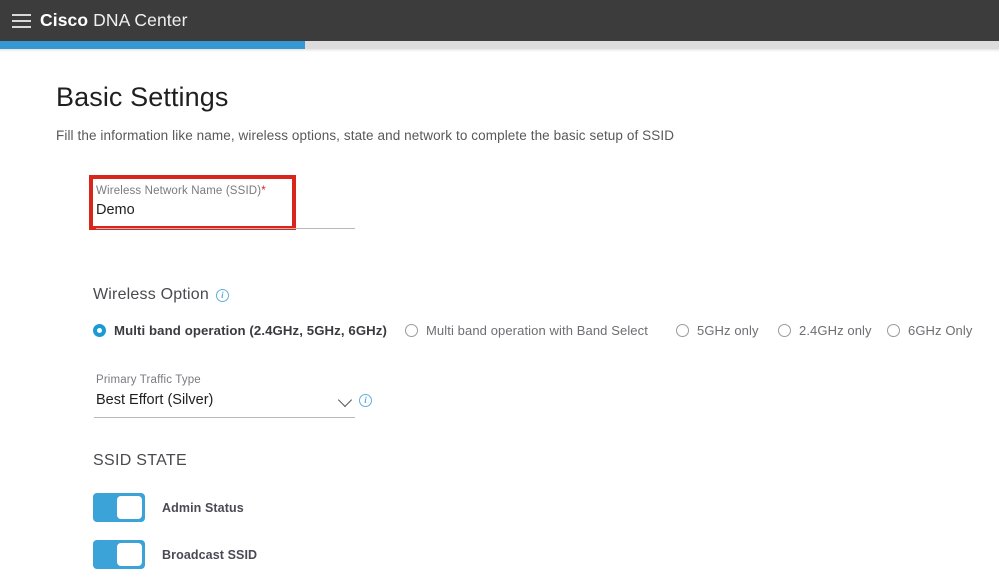 The height and width of the screenshot is (584, 999). I want to click on primary-traffic-type-underline, so click(224, 417).